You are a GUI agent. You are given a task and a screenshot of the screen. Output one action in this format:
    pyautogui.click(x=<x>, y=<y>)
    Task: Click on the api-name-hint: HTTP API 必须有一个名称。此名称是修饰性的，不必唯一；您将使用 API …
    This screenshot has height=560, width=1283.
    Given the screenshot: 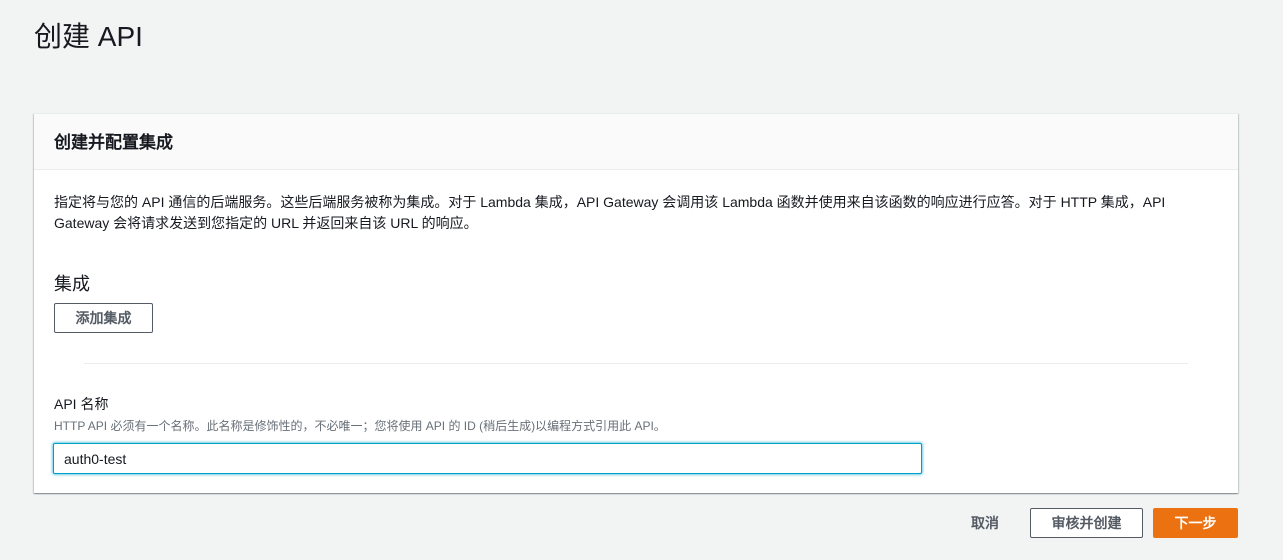 What is the action you would take?
    pyautogui.click(x=360, y=426)
    